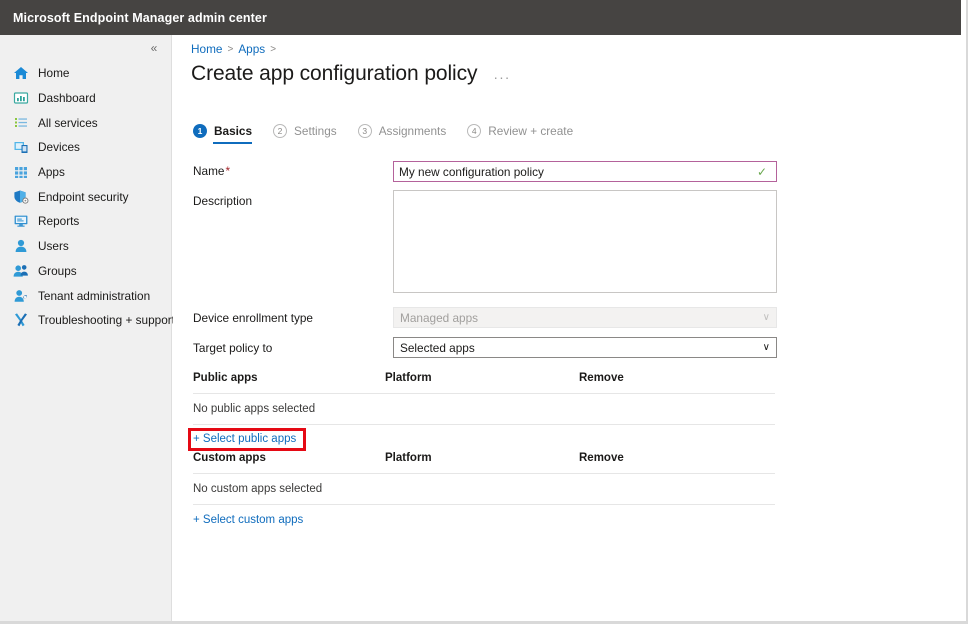 This screenshot has width=968, height=624. What do you see at coordinates (437, 347) in the screenshot?
I see `select-value: Selected apps` at bounding box center [437, 347].